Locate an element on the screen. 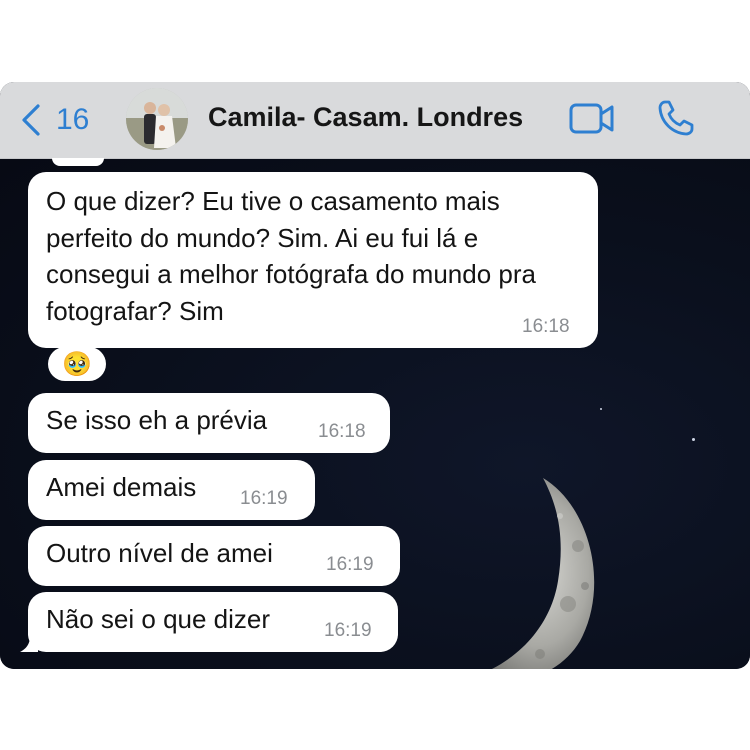 The image size is (750, 750). message-text: Outro nível de amei is located at coordinates (159, 553).